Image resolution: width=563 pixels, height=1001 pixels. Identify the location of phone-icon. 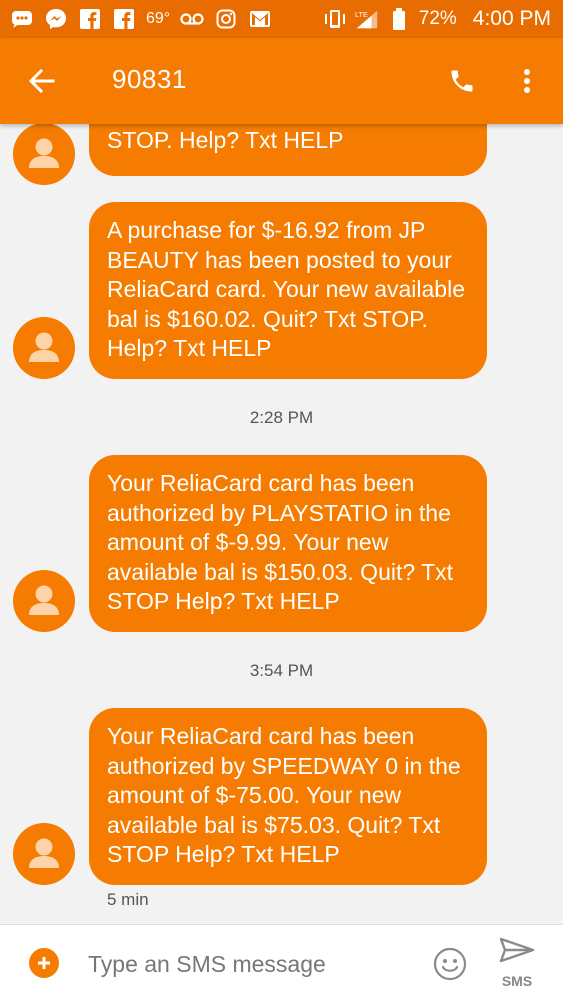
(462, 81).